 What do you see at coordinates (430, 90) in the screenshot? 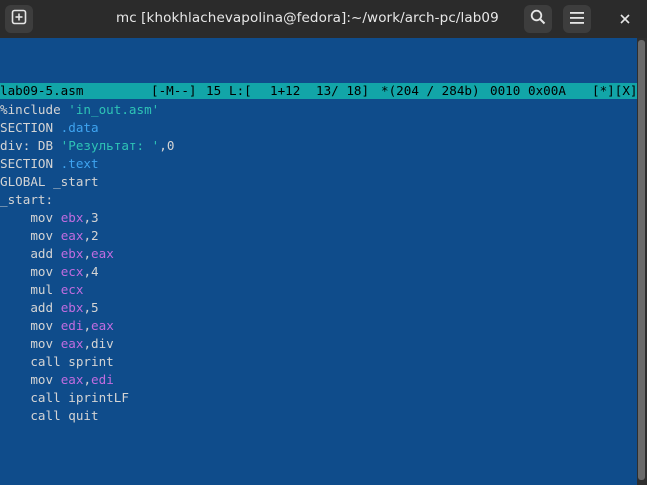
I see `status-byte-offset: *(204 / 284b)` at bounding box center [430, 90].